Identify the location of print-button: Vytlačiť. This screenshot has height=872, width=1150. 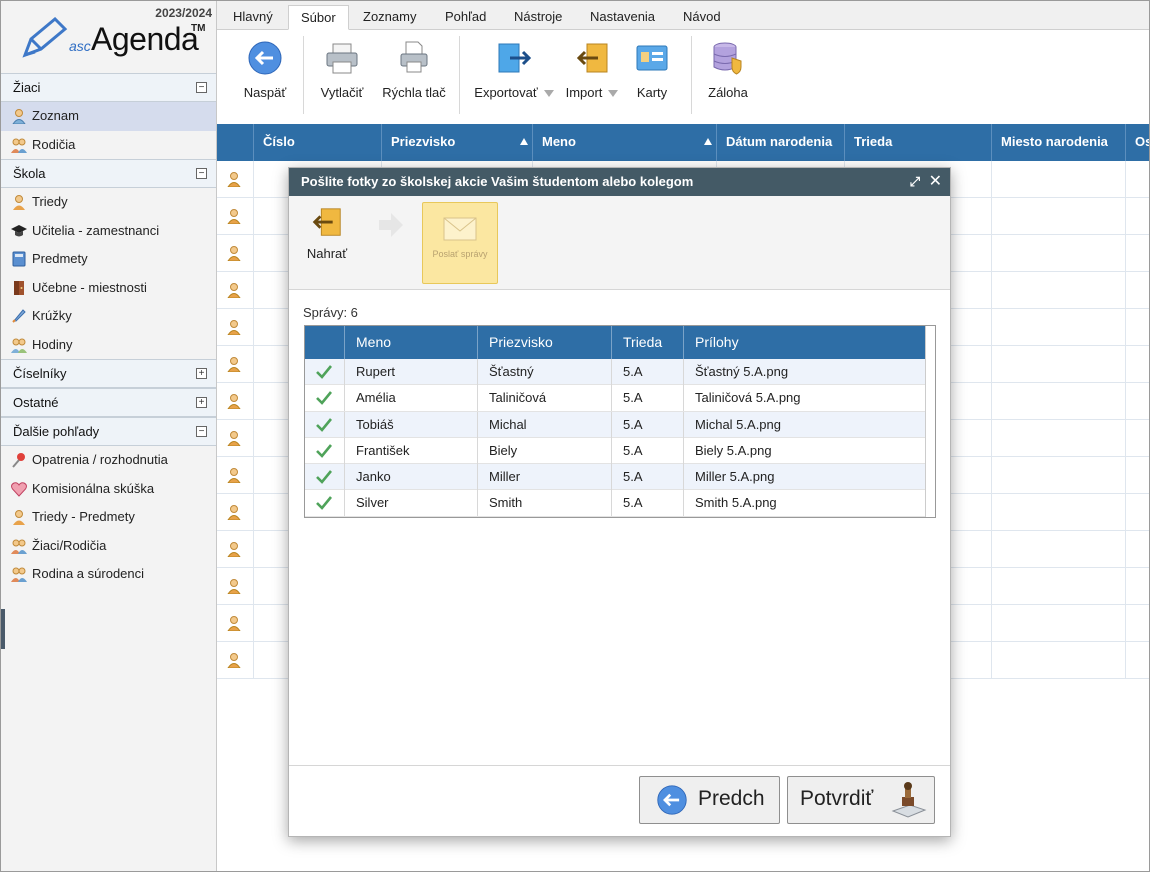
(342, 69).